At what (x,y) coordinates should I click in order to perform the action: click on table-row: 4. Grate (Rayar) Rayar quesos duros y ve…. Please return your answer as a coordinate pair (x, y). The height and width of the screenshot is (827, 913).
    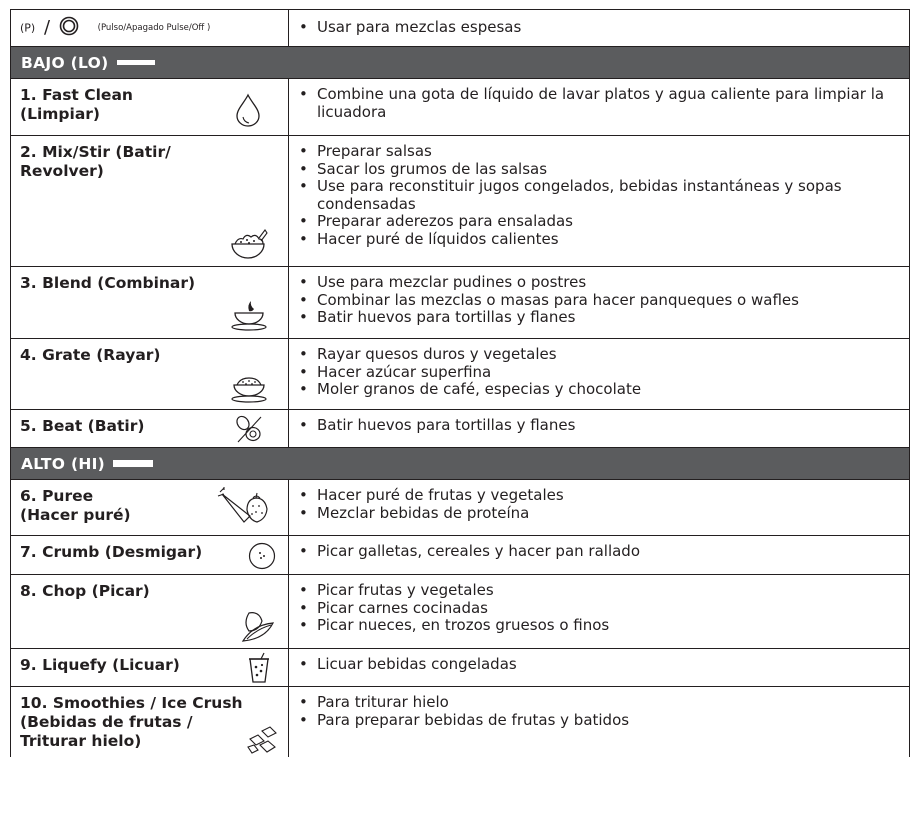
    Looking at the image, I should click on (460, 374).